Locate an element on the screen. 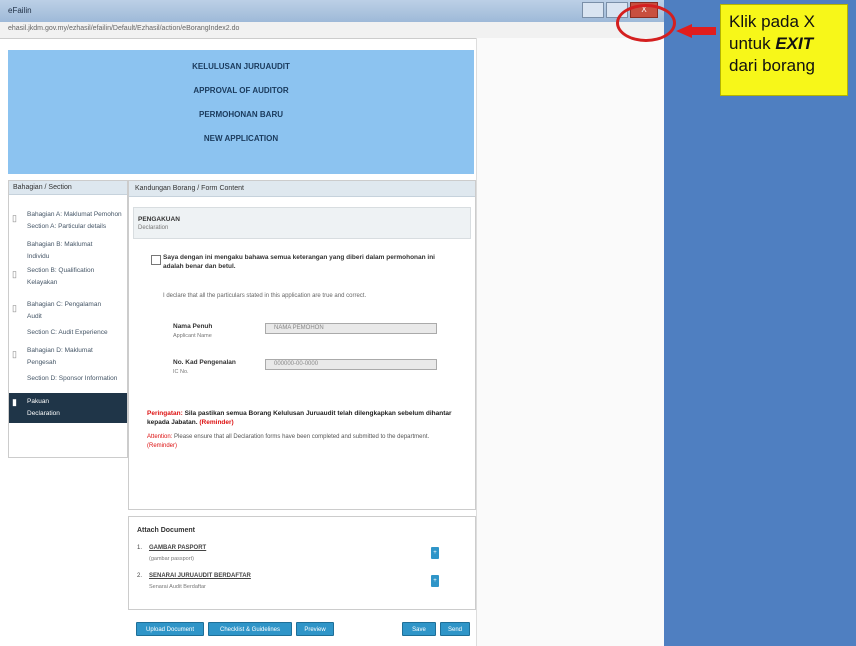 The height and width of the screenshot is (646, 856). instruction-callout: Klik pada X untuk EXIT dari borang is located at coordinates (784, 50).